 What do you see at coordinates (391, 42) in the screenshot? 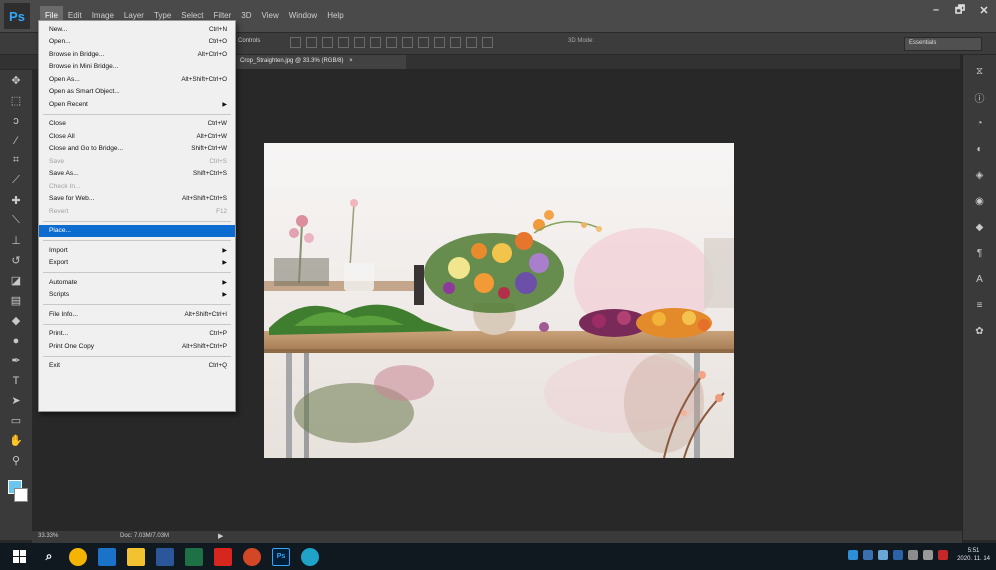
I see `distribute-top-icon` at bounding box center [391, 42].